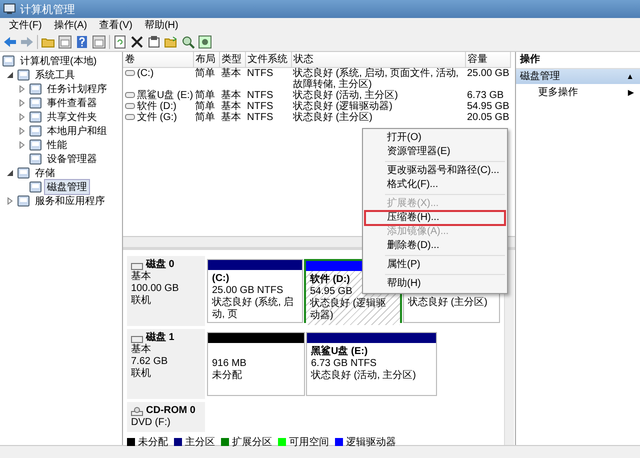  Describe the element at coordinates (10, 41) in the screenshot. I see `back-arrow-icon` at that location.